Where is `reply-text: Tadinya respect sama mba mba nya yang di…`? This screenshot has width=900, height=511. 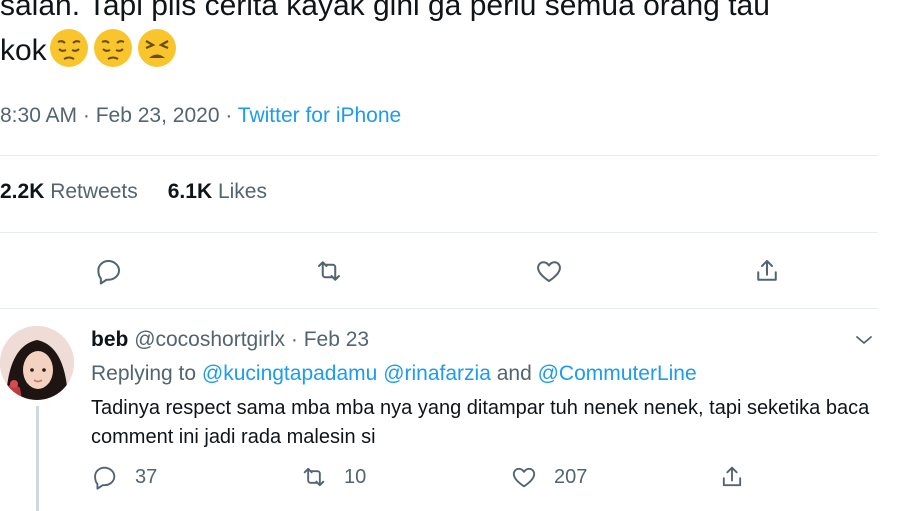
reply-text: Tadinya respect sama mba mba nya yang di… is located at coordinates (480, 422).